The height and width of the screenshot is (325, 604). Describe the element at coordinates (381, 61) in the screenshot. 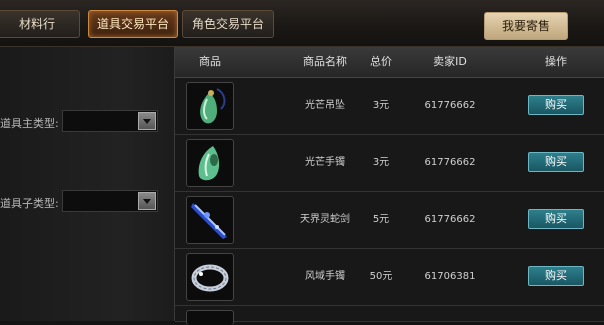

I see `col-header-price: 总价` at that location.